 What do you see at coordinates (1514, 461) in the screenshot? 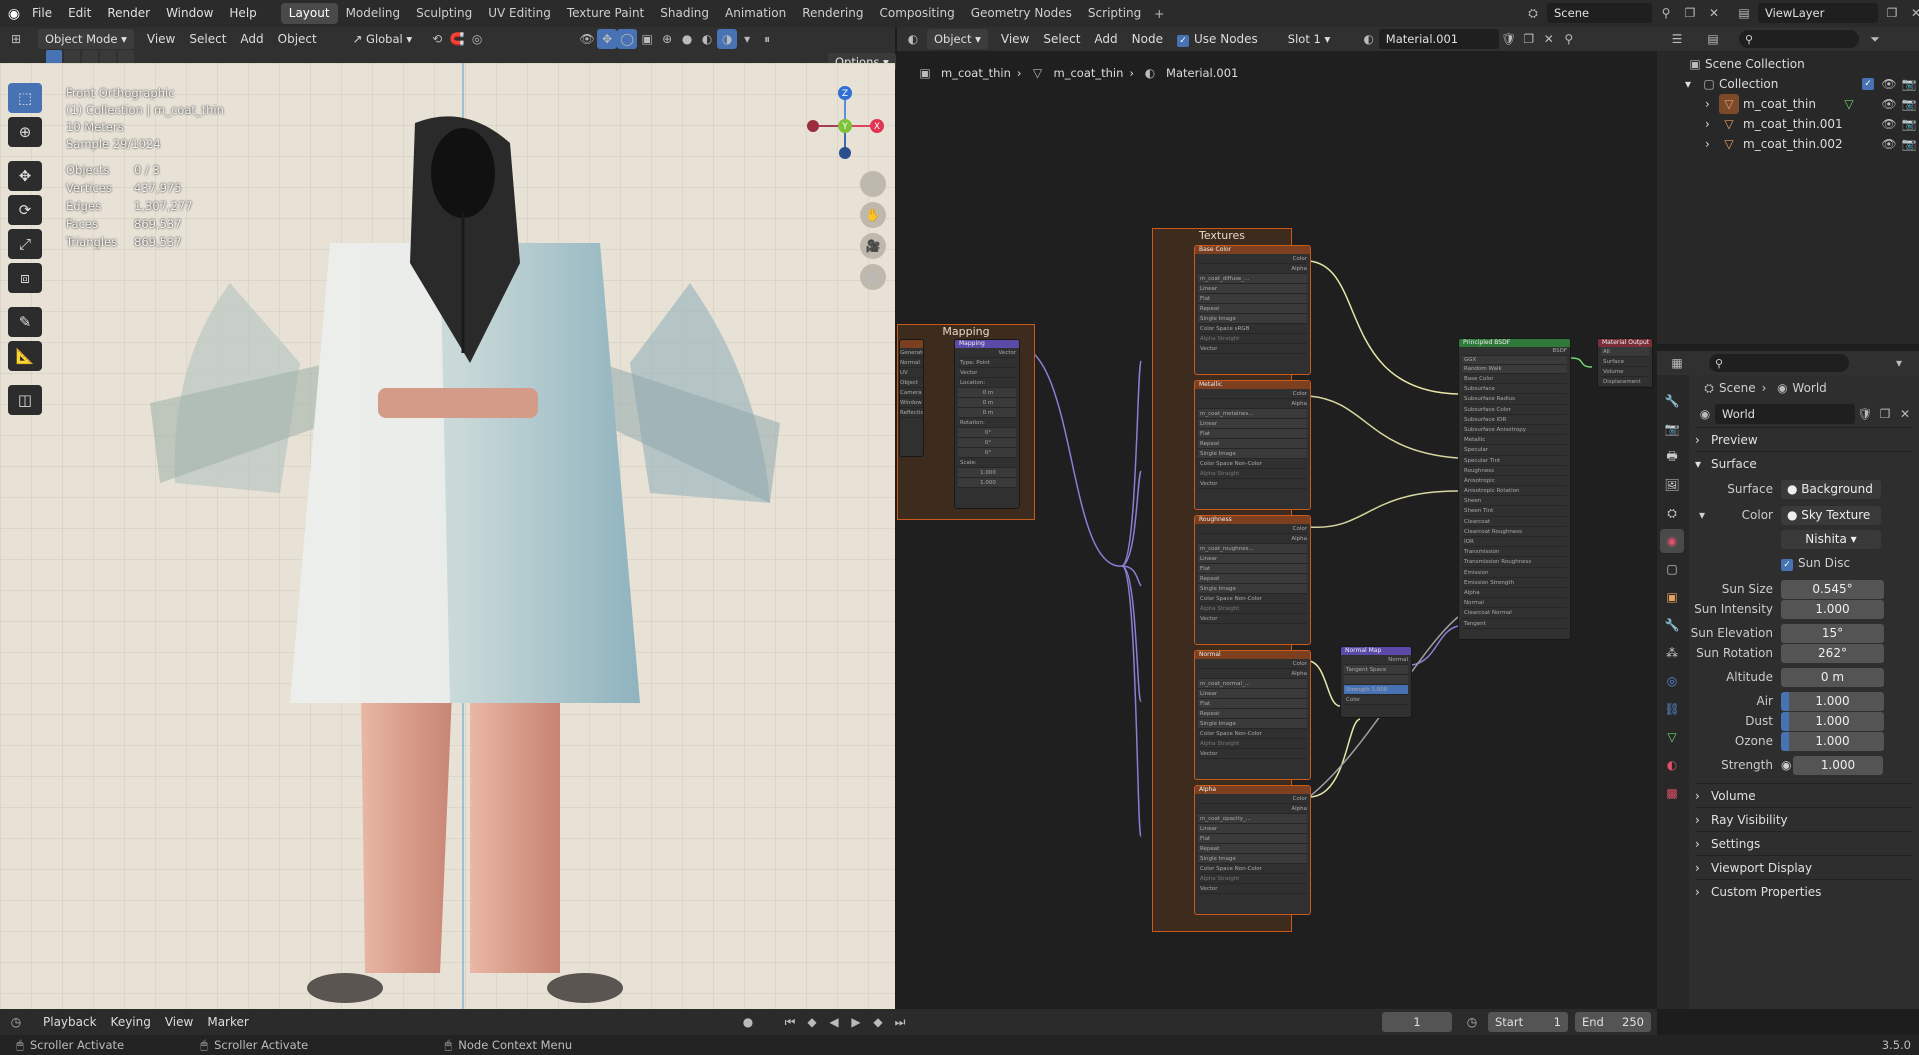
I see `bsdf-input-row: Specular Tint` at bounding box center [1514, 461].